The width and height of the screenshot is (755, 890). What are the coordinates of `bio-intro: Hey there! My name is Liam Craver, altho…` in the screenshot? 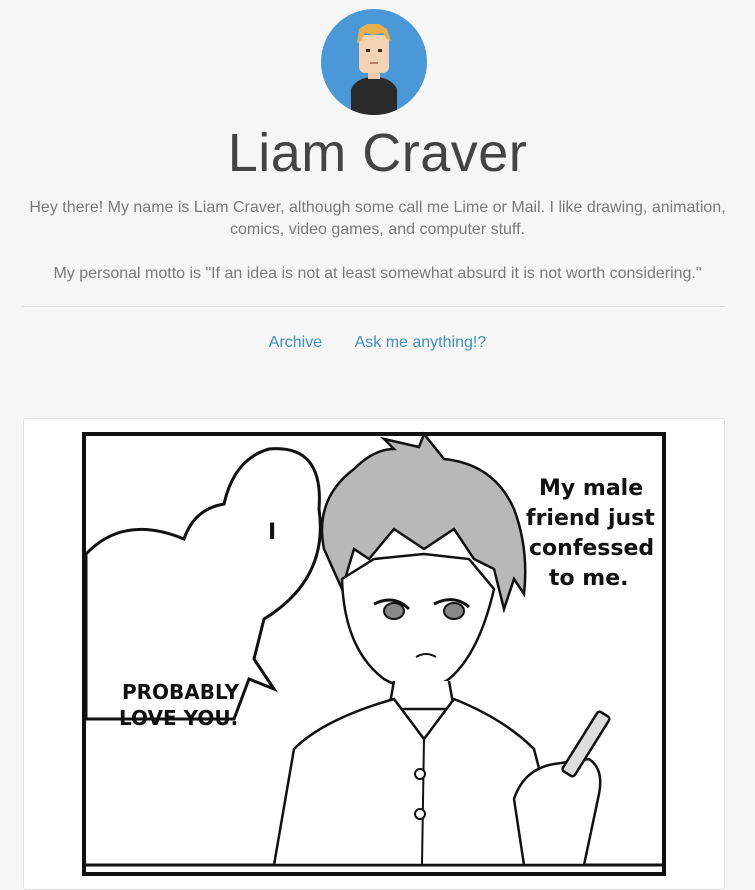 It's located at (377, 218).